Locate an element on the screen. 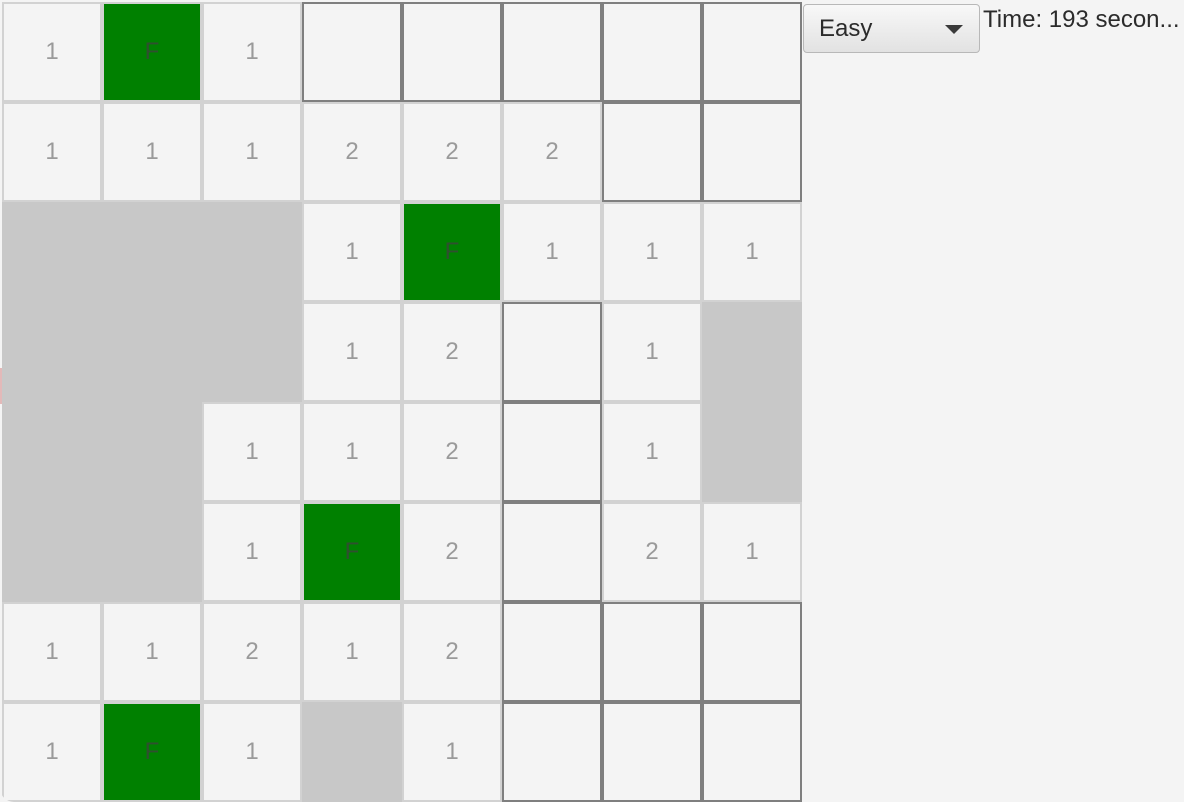 The width and height of the screenshot is (1184, 802). revealed-cell-r2-c5: 1 is located at coordinates (552, 252).